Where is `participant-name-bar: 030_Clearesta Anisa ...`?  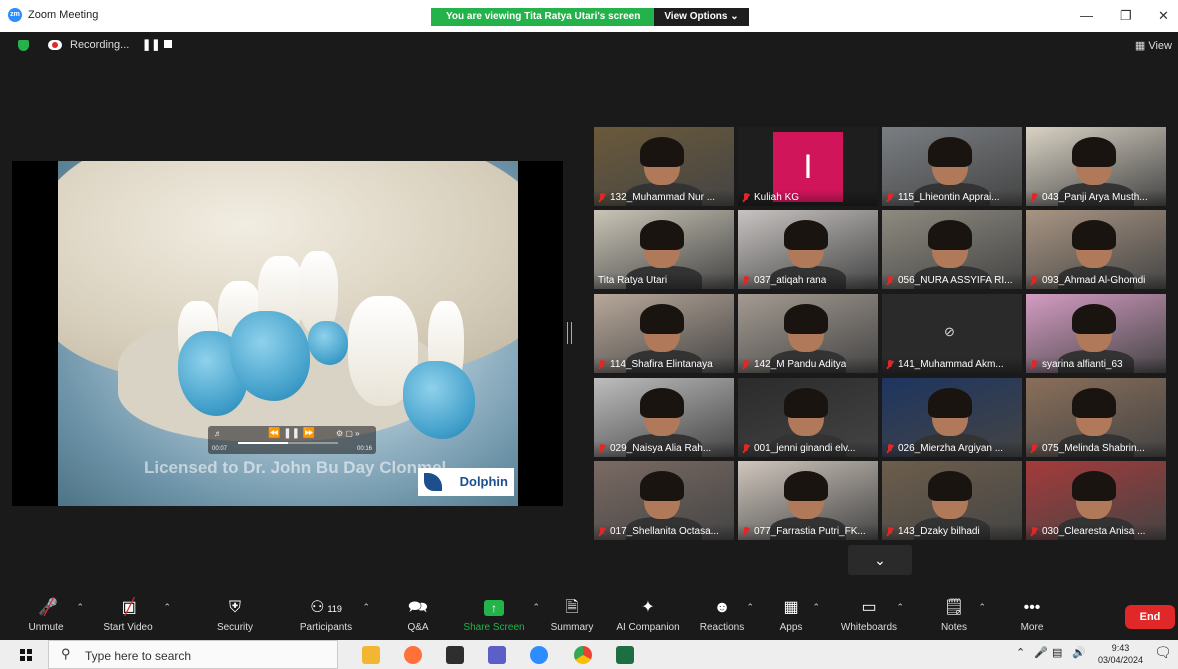
participant-name-bar: 030_Clearesta Anisa ... is located at coordinates (1096, 532).